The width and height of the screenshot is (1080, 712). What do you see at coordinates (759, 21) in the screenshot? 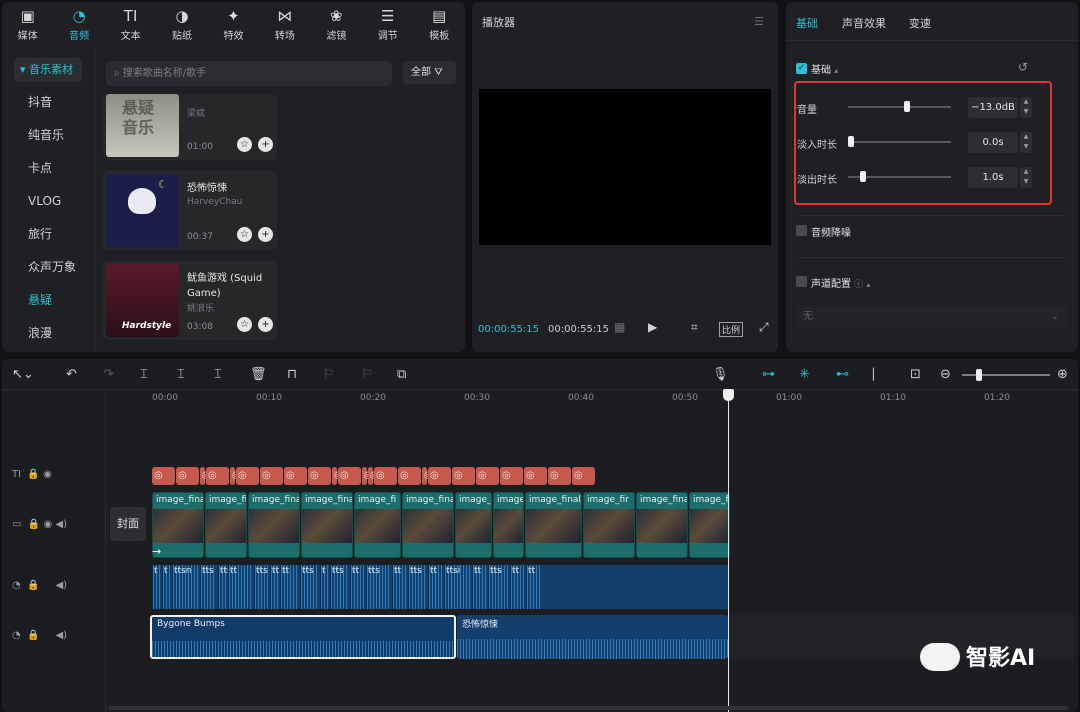
I see `menu-icon: ☰` at bounding box center [759, 21].